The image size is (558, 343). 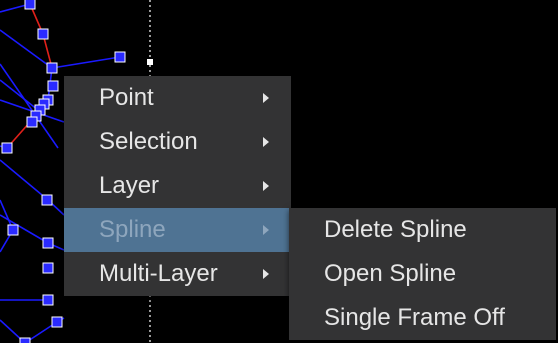 What do you see at coordinates (395, 229) in the screenshot?
I see `menu-item-label: Delete Spline` at bounding box center [395, 229].